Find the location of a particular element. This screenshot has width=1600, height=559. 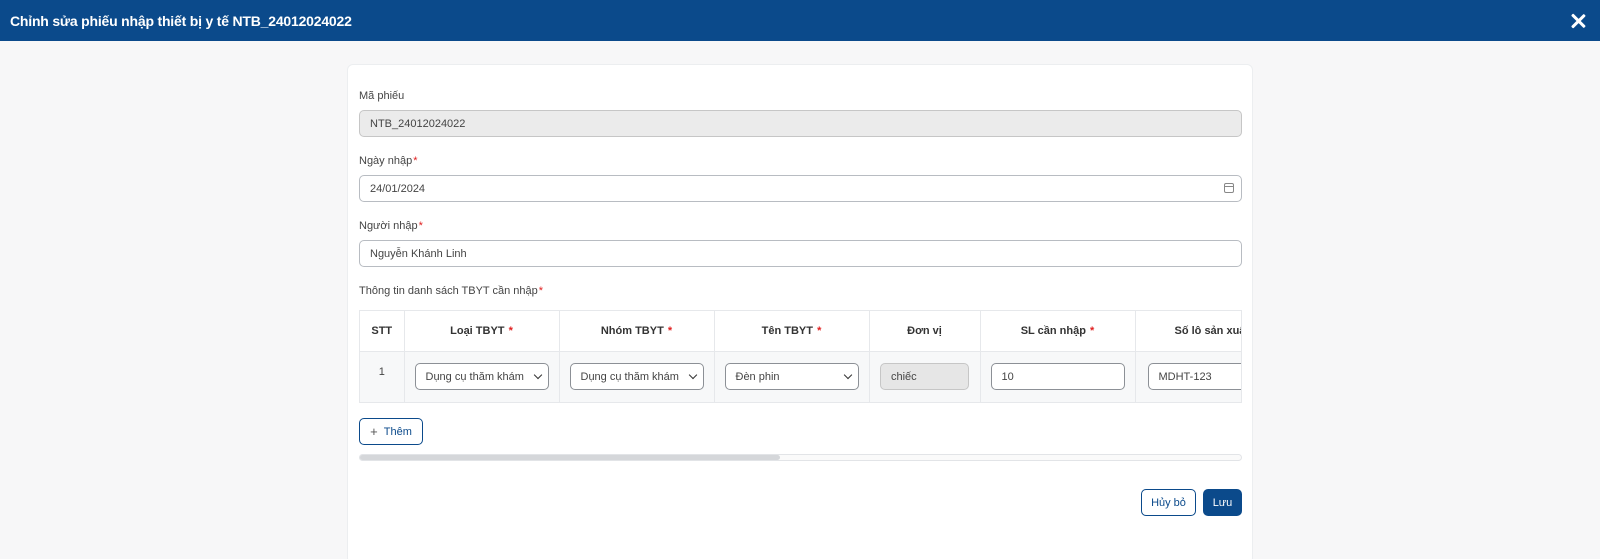

calendar-icon is located at coordinates (1229, 188).